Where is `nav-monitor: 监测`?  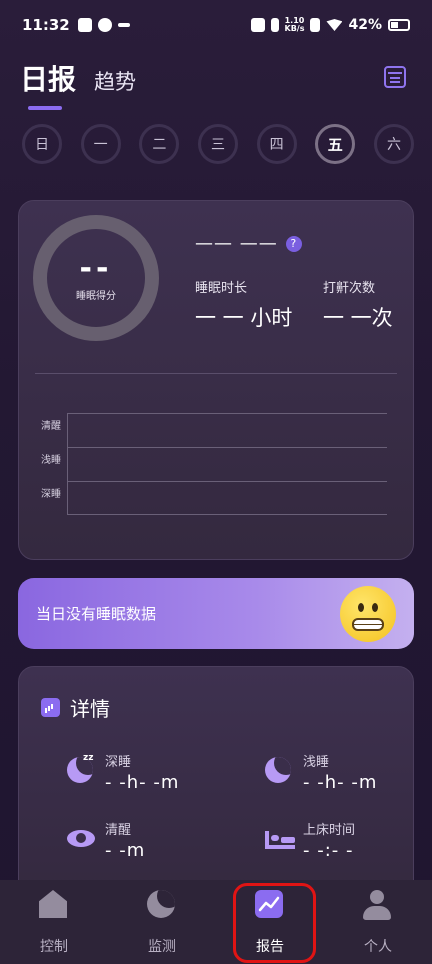
nav-monitor: 监测 is located at coordinates (162, 922).